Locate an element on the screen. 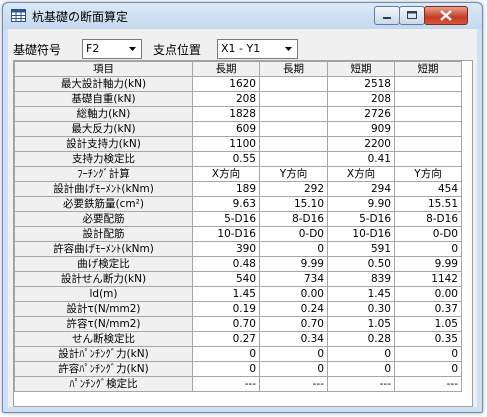 This screenshot has height=417, width=487. table-cell: 1828 is located at coordinates (226, 114).